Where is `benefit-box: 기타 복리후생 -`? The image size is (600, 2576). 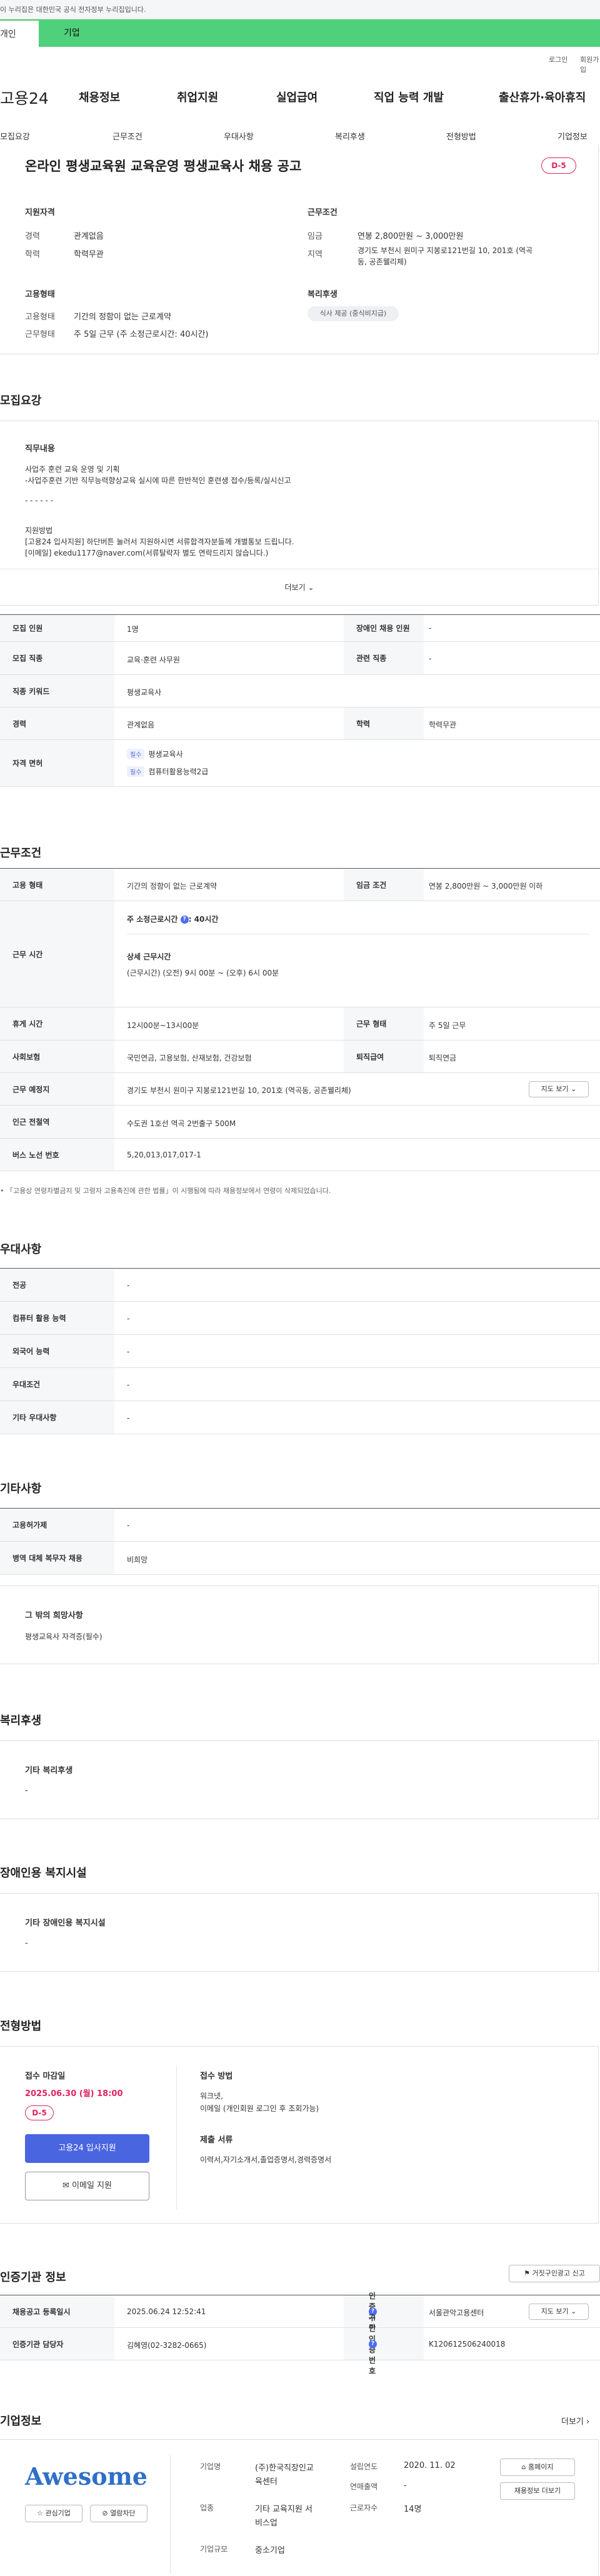
benefit-box: 기타 복리후생 - is located at coordinates (299, 1779).